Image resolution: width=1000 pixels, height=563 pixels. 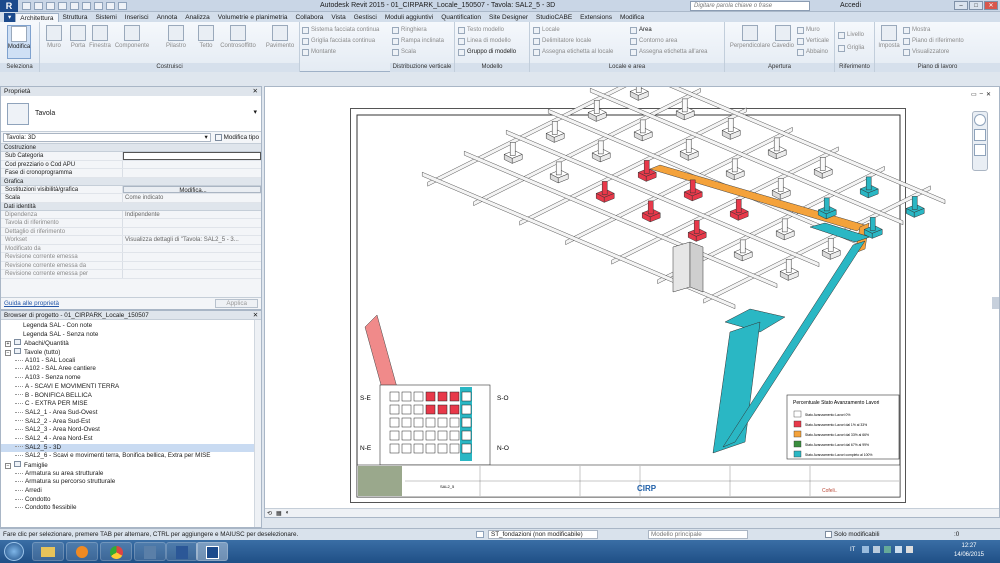 I want to click on zoom-icon, so click(x=980, y=135).